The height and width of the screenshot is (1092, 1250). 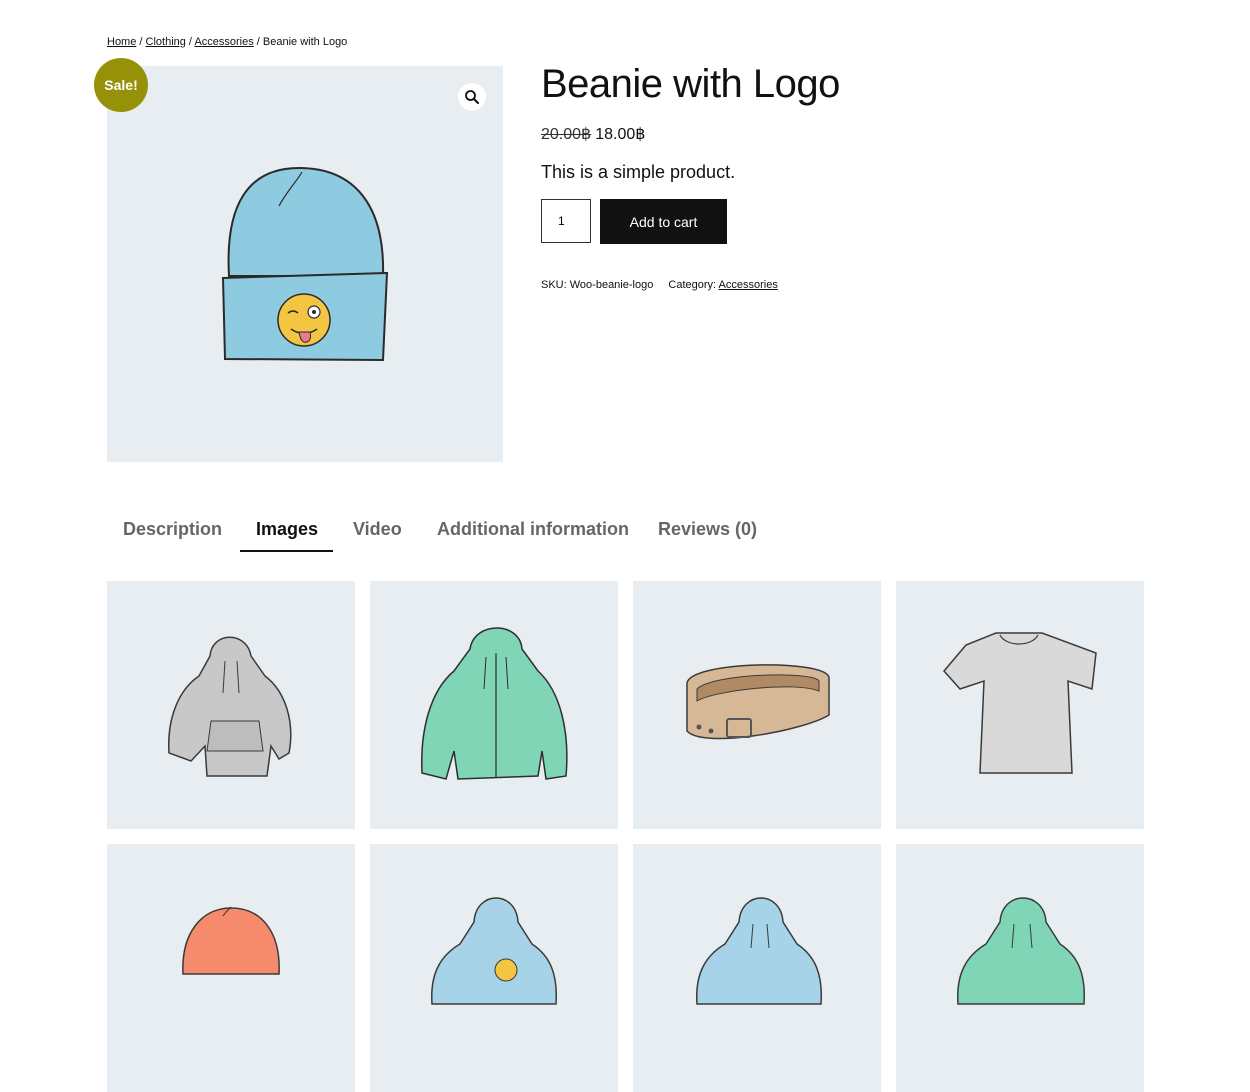 I want to click on gallery-tile-green-hoodie, so click(x=1020, y=968).